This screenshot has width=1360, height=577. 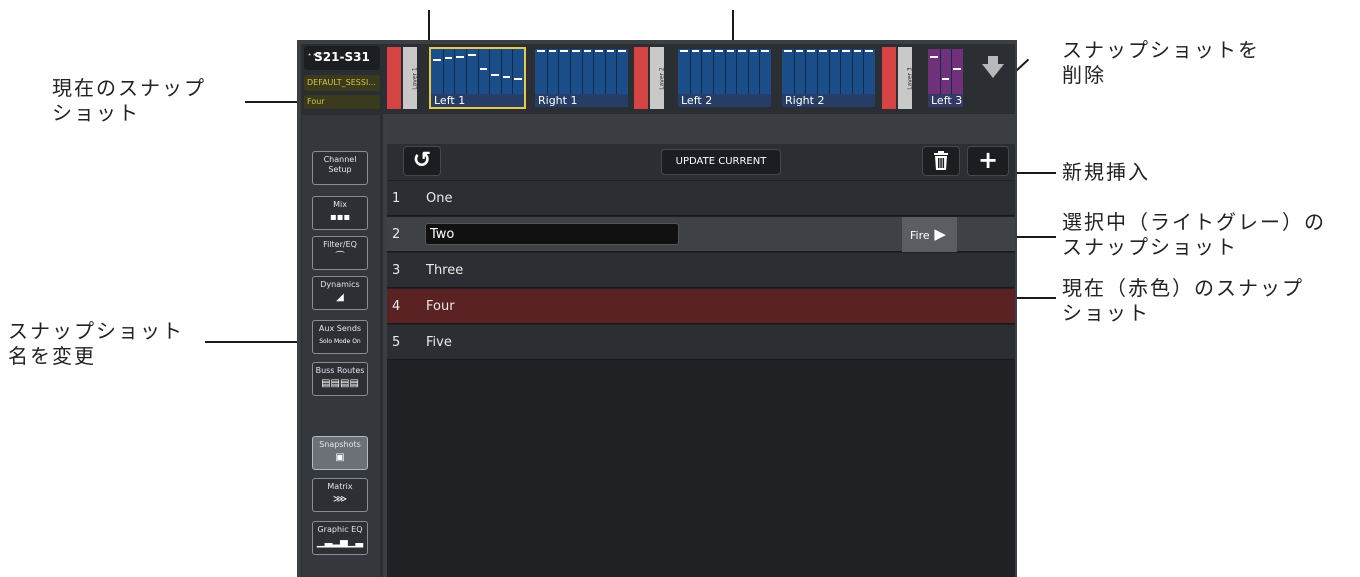 I want to click on scroll-down-icon, so click(x=993, y=71).